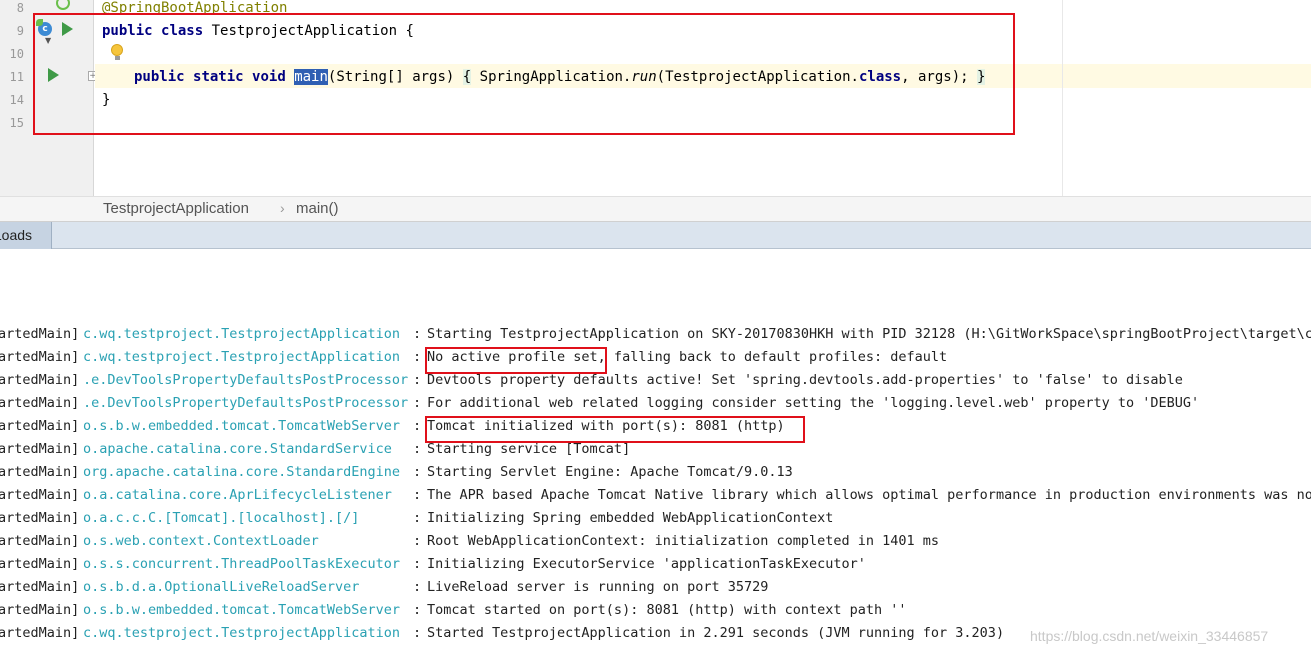 This screenshot has width=1311, height=657. What do you see at coordinates (1149, 636) in the screenshot?
I see `watermark: https://blog.csdn.net/weixin_33446857` at bounding box center [1149, 636].